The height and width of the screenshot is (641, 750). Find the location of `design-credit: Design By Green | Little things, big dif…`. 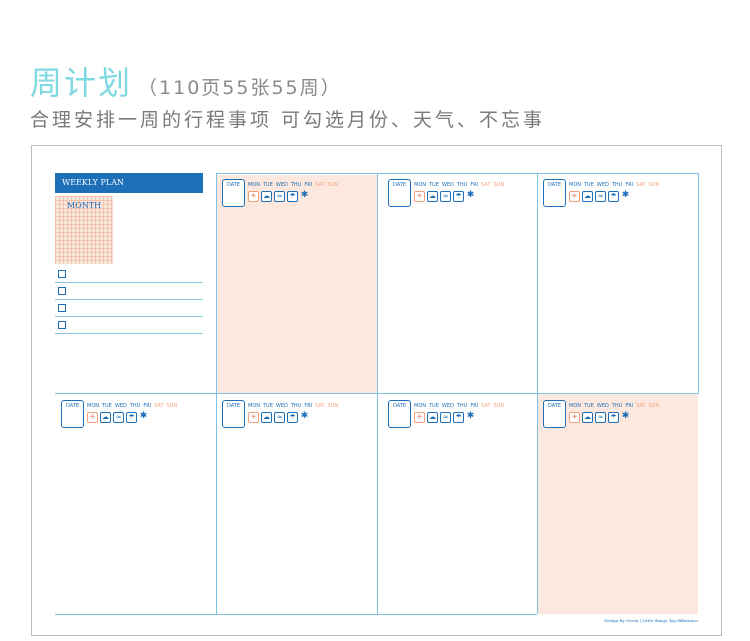

design-credit: Design By Green | Little things, big dif… is located at coordinates (651, 620).